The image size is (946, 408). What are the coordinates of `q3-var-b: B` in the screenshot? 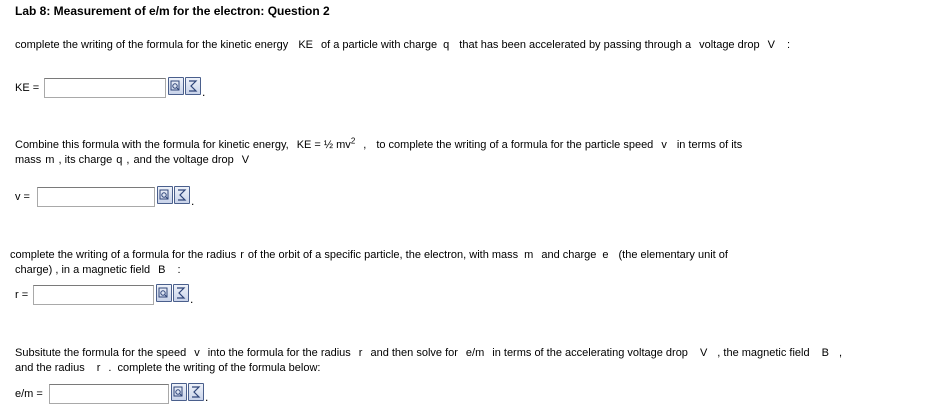 It's located at (162, 270).